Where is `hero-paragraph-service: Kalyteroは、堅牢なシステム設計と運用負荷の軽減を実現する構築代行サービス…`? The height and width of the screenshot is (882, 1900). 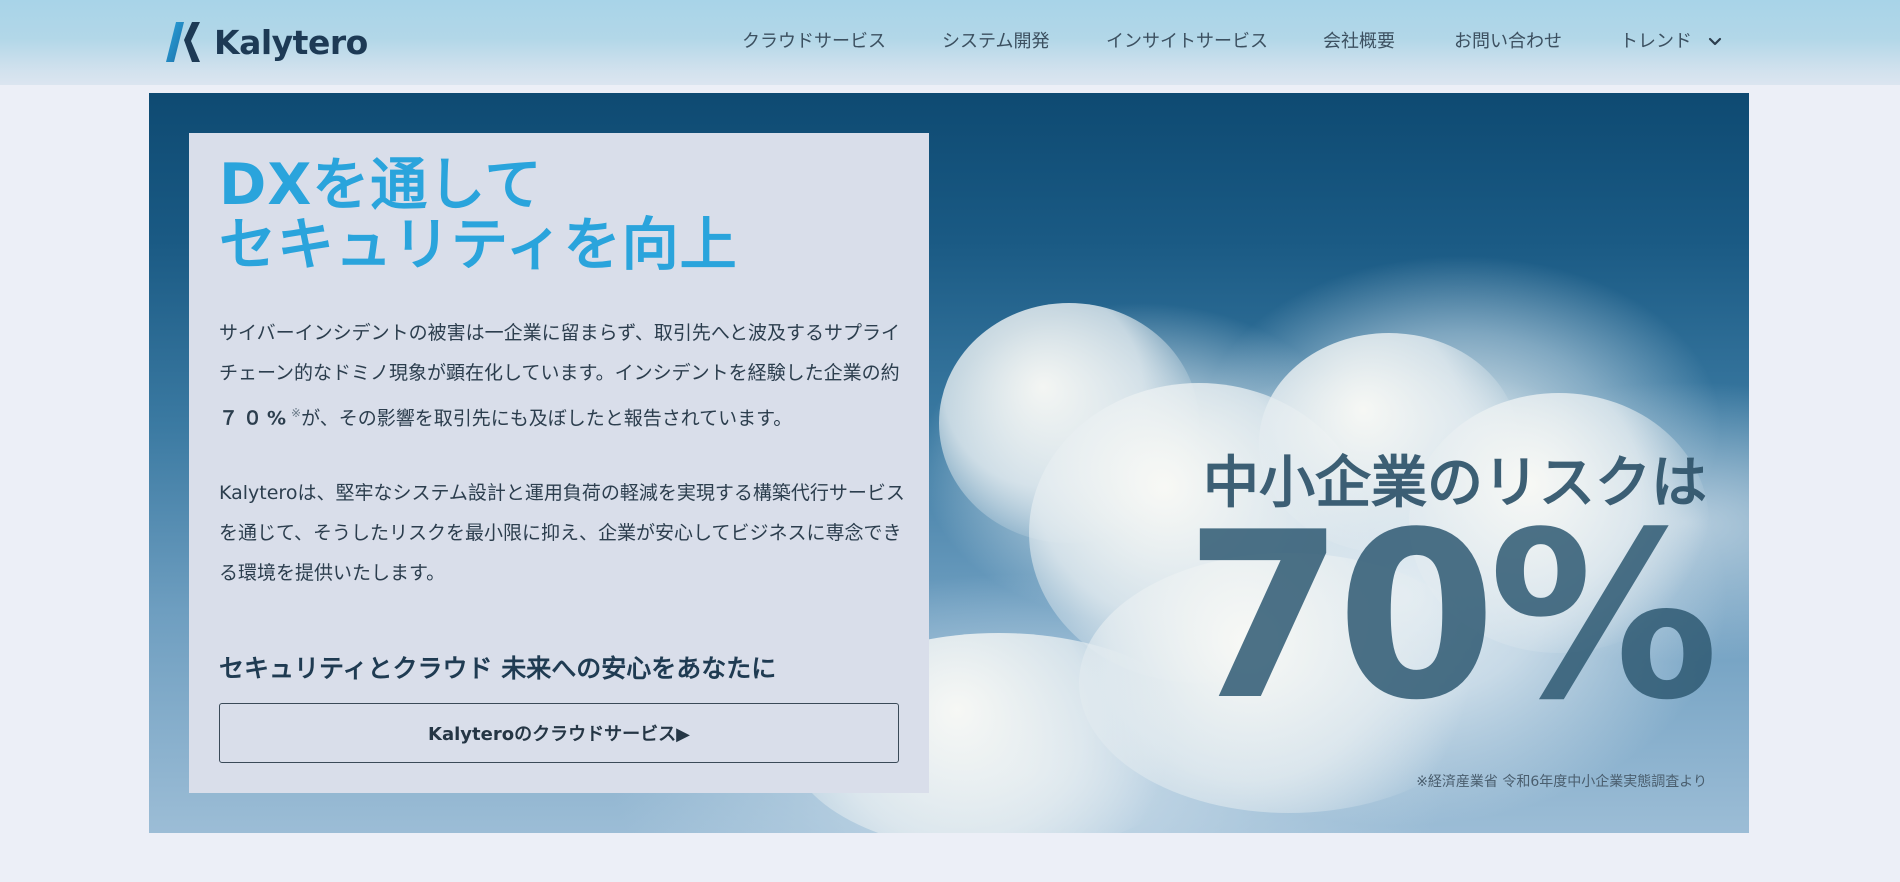
hero-paragraph-service: Kalyteroは、堅牢なシステム設計と運用負荷の軽減を実現する構築代行サービス… is located at coordinates (562, 533).